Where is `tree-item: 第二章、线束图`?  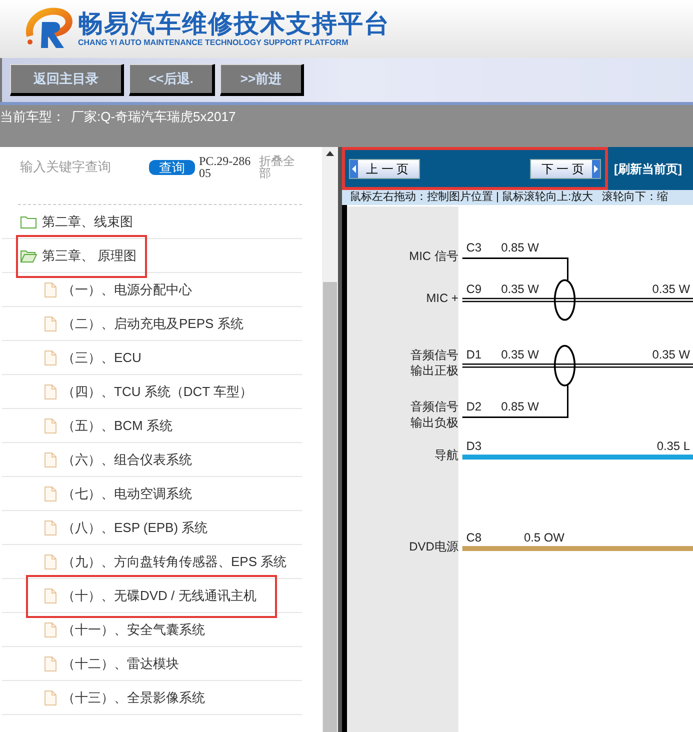
tree-item: 第二章、线束图 is located at coordinates (76, 222).